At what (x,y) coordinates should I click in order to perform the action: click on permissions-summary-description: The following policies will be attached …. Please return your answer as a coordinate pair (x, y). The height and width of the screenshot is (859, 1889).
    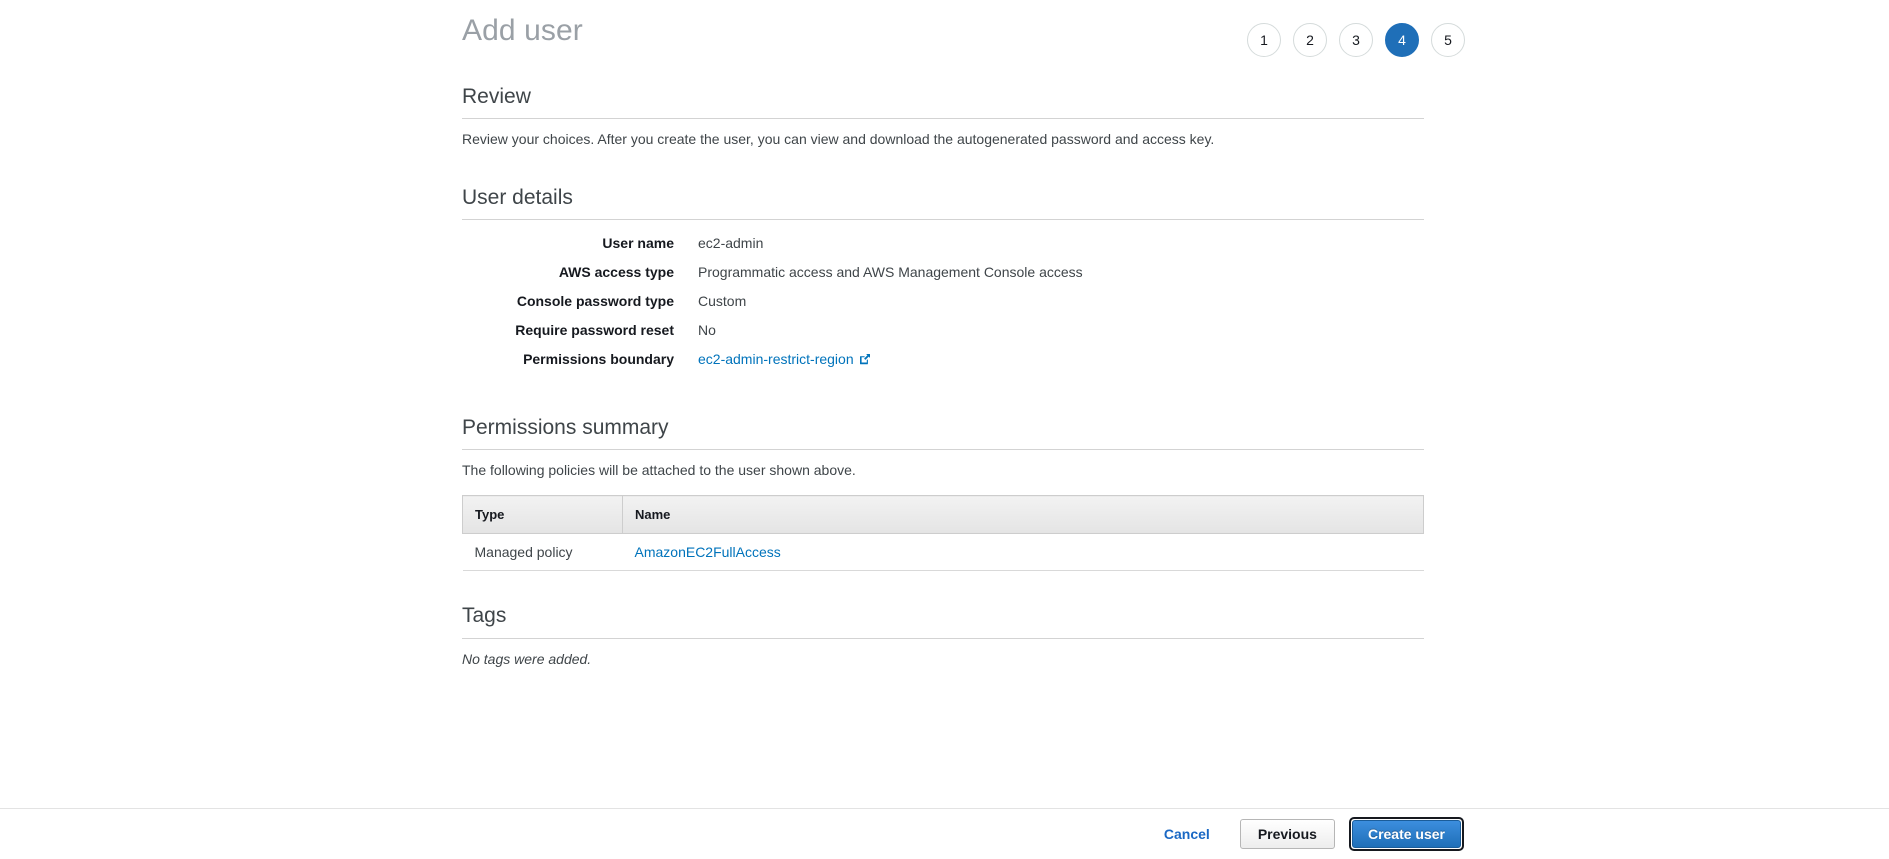
    Looking at the image, I should click on (659, 470).